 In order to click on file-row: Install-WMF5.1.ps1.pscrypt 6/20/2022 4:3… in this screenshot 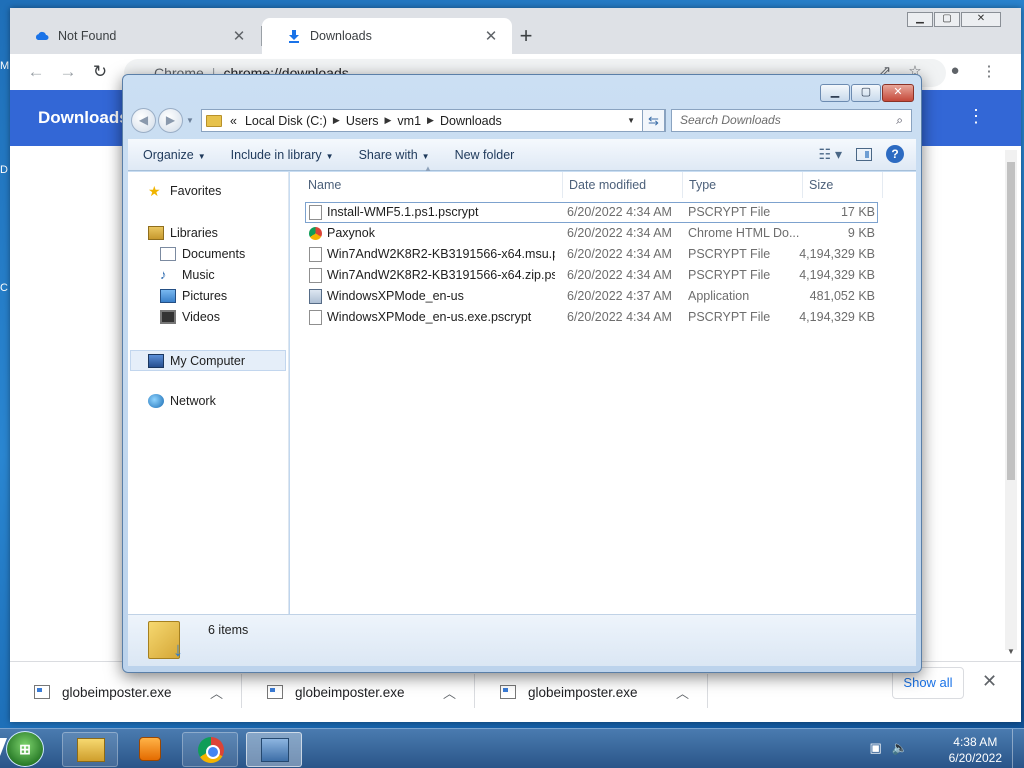, I will do `click(603, 212)`.